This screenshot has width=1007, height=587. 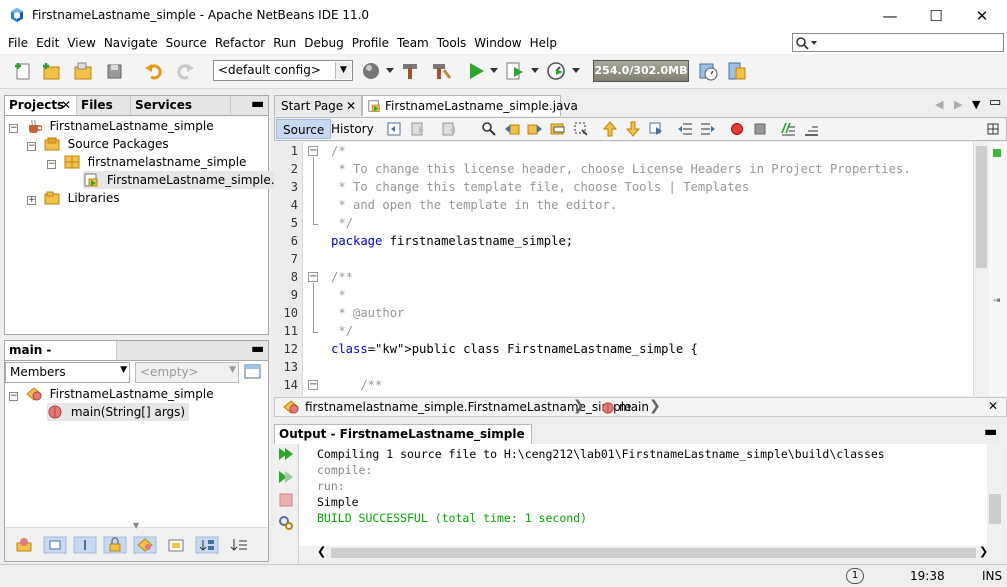 I want to click on menu-window: Window, so click(x=497, y=43).